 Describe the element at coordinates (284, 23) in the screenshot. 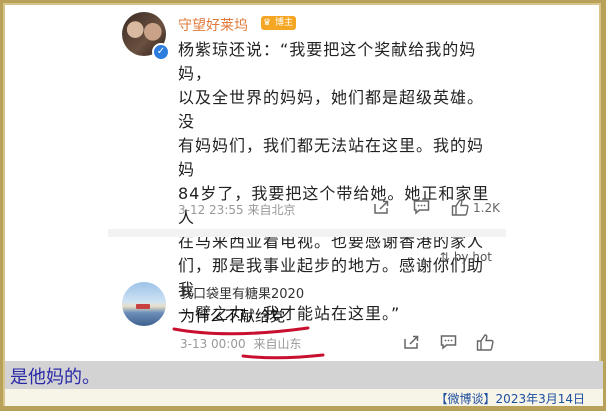

I see `badge-label: 博主` at that location.